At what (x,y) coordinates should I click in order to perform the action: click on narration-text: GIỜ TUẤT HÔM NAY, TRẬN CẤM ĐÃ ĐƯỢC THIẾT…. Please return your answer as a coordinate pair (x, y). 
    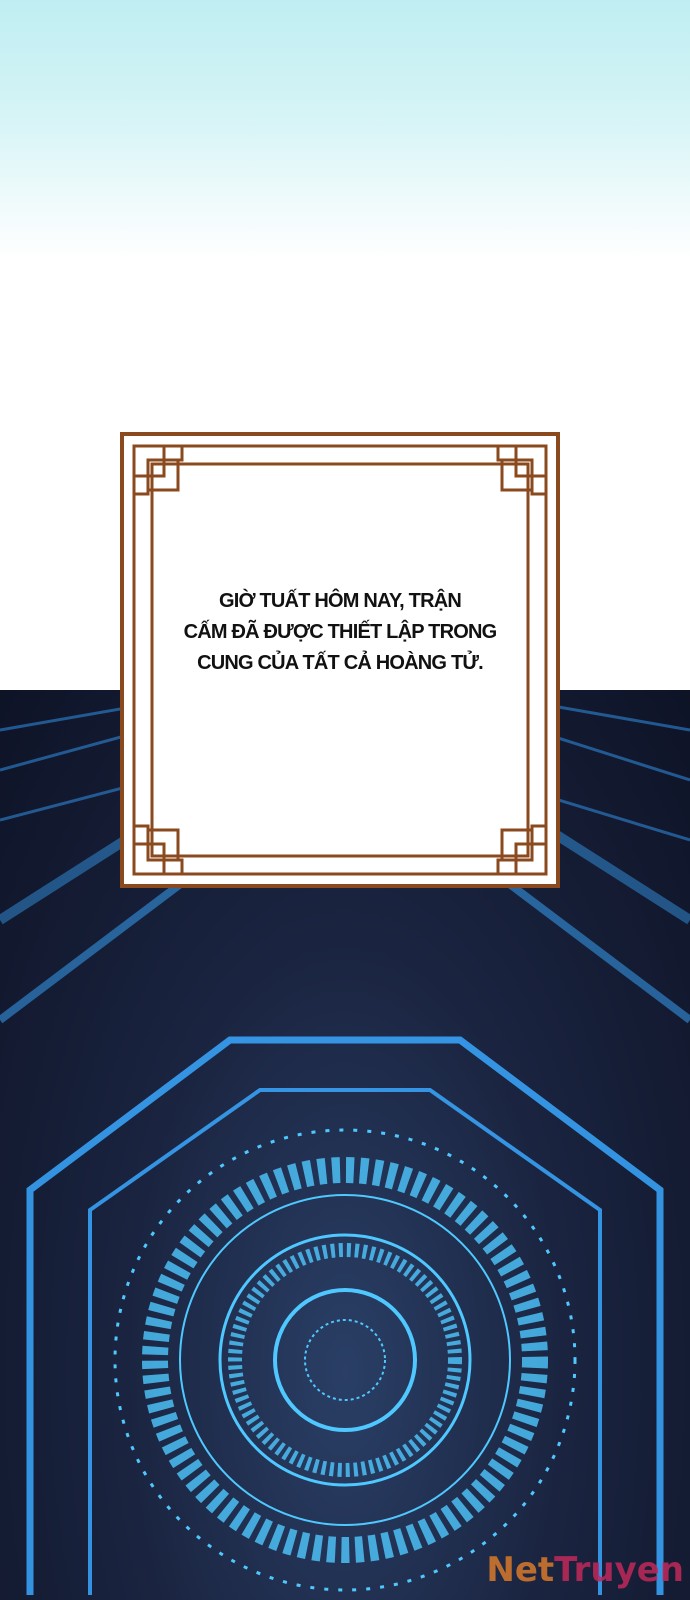
    Looking at the image, I should click on (340, 632).